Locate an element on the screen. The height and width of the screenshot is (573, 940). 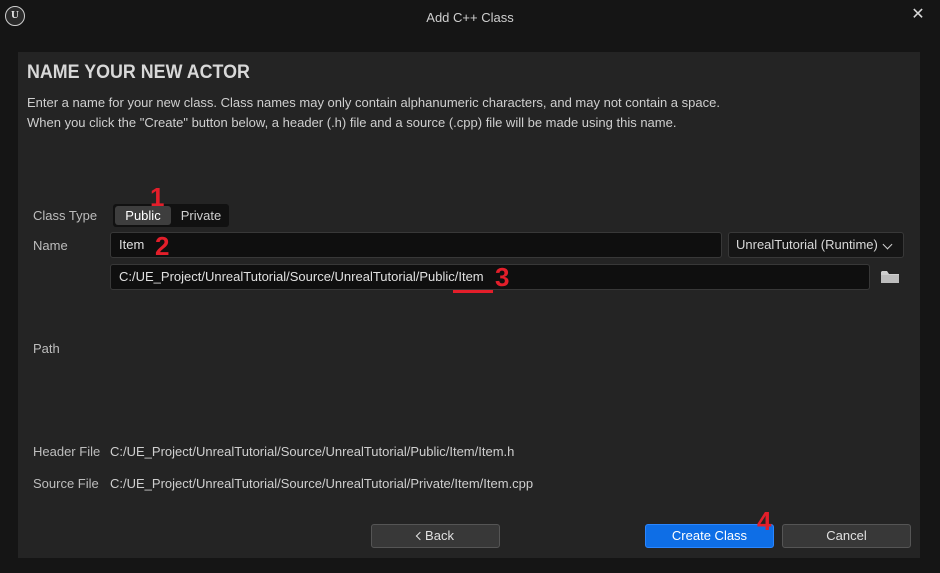
module-dropdown: UnrealTutorial (Runtime) is located at coordinates (816, 245).